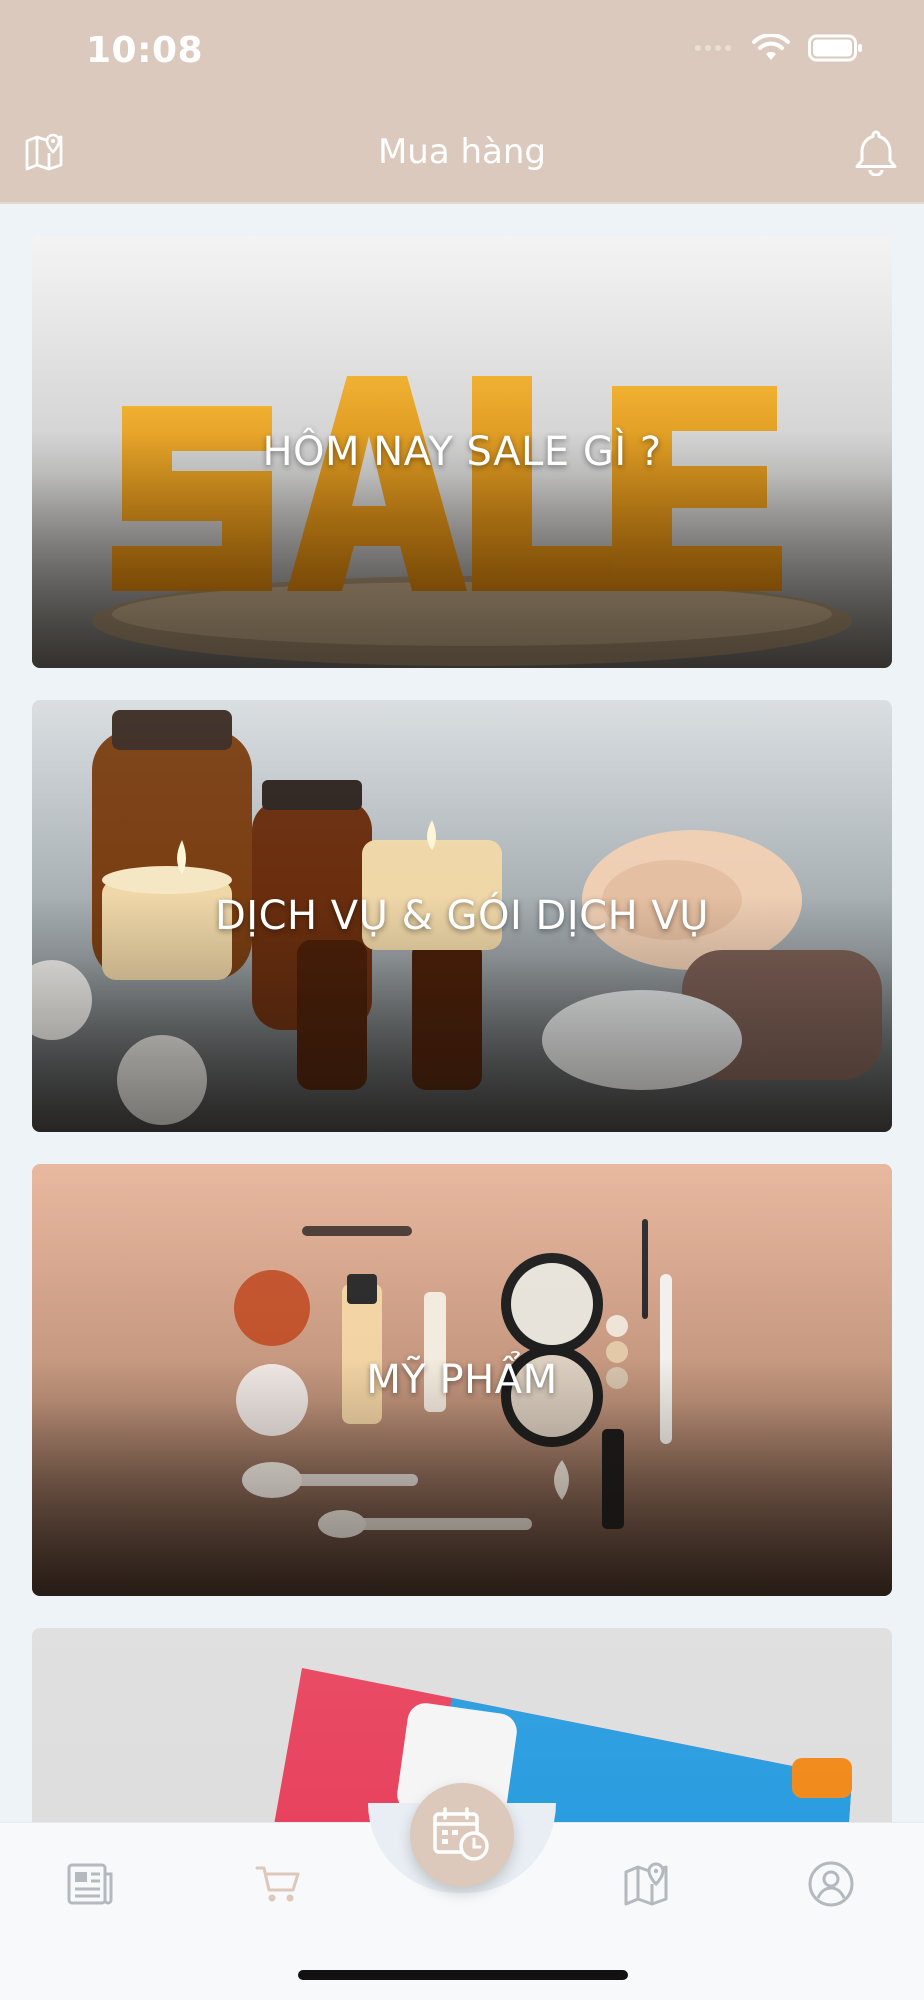 The height and width of the screenshot is (2000, 924). I want to click on page-title: Mua hàng, so click(462, 152).